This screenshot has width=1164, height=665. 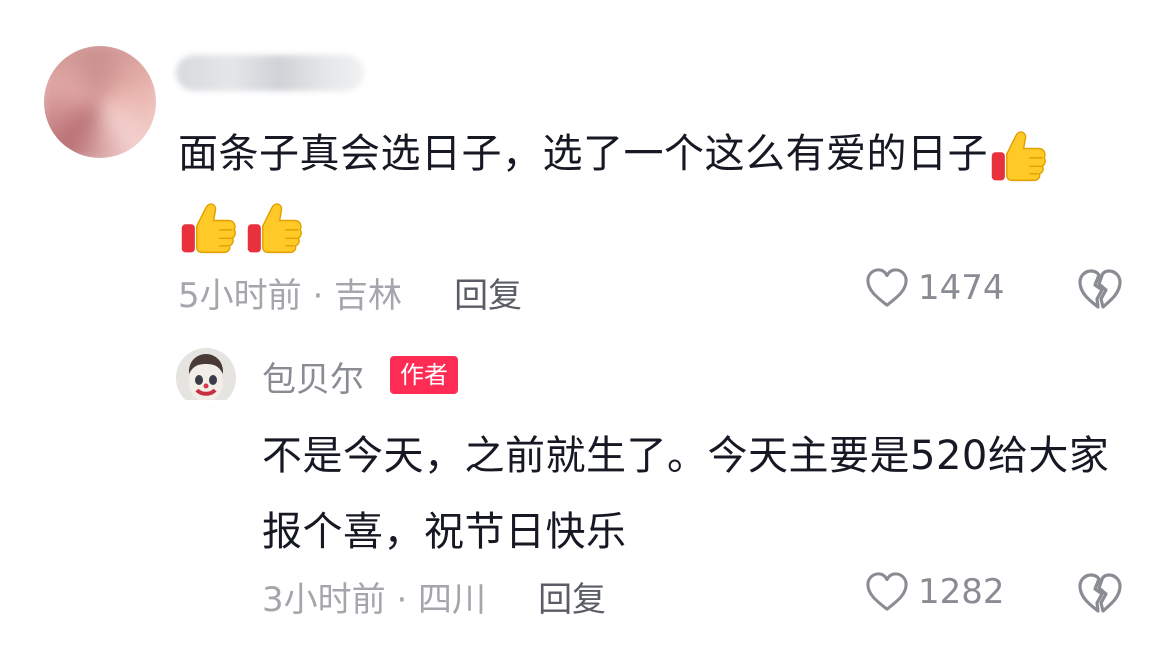 What do you see at coordinates (961, 288) in the screenshot?
I see `like-count: 1474` at bounding box center [961, 288].